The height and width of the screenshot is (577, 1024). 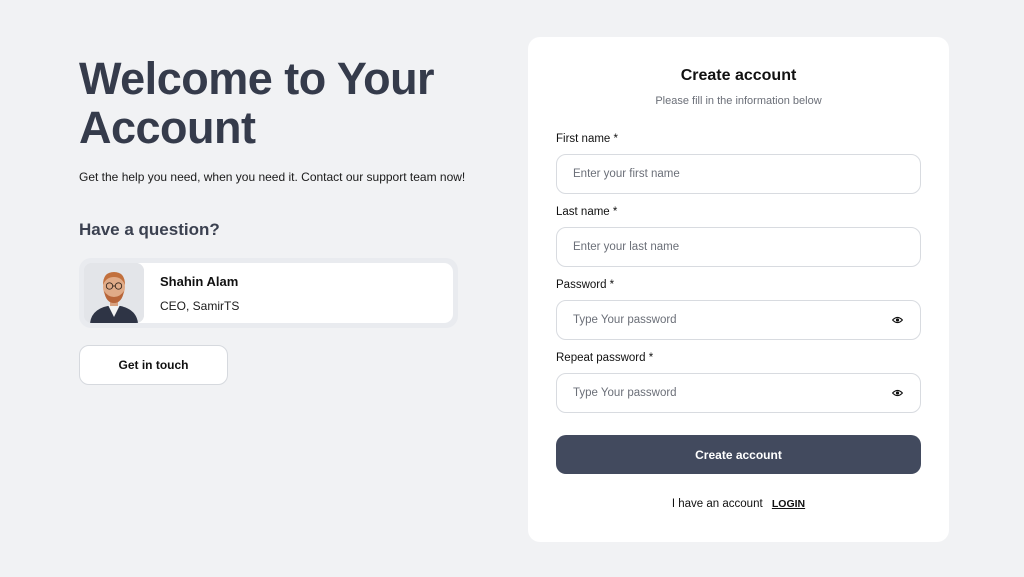 I want to click on page-title: Welcome to Your Account, so click(x=257, y=103).